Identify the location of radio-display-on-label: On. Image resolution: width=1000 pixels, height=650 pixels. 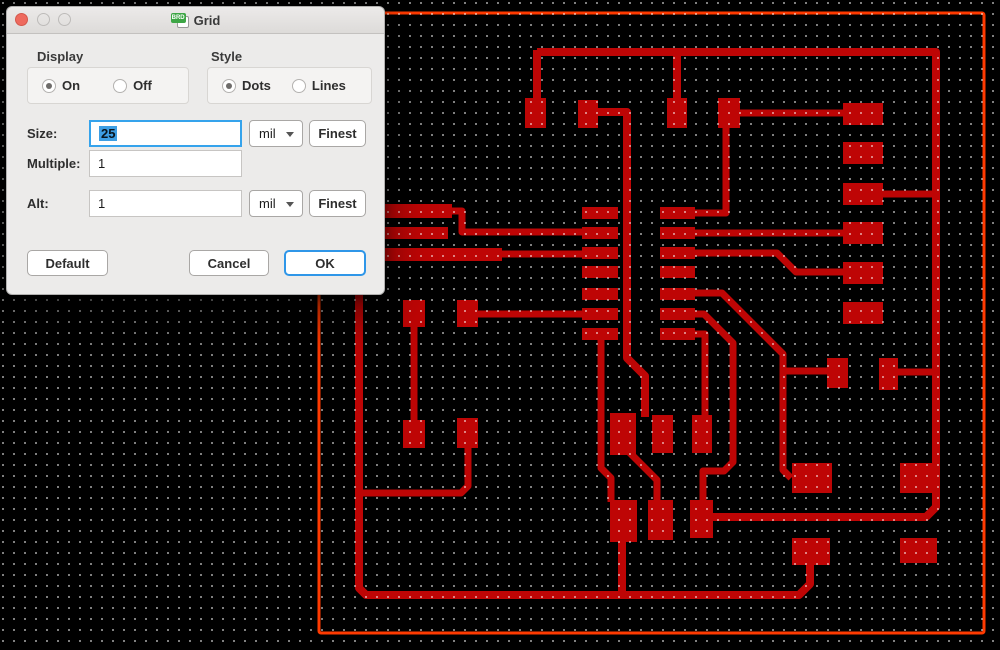
(71, 85).